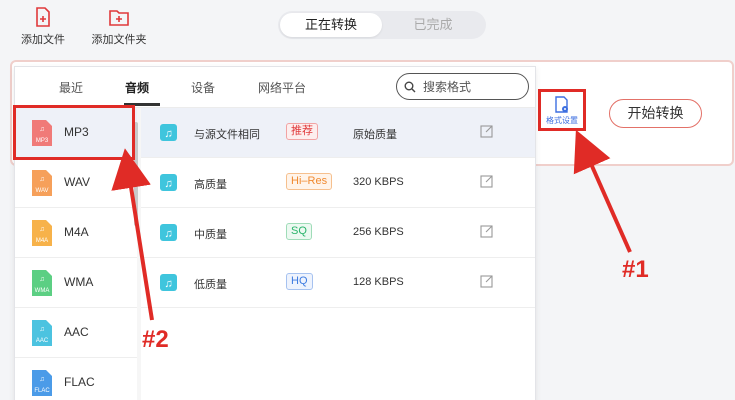 The height and width of the screenshot is (400, 735). I want to click on format-settings-label: 格式设置, so click(562, 120).